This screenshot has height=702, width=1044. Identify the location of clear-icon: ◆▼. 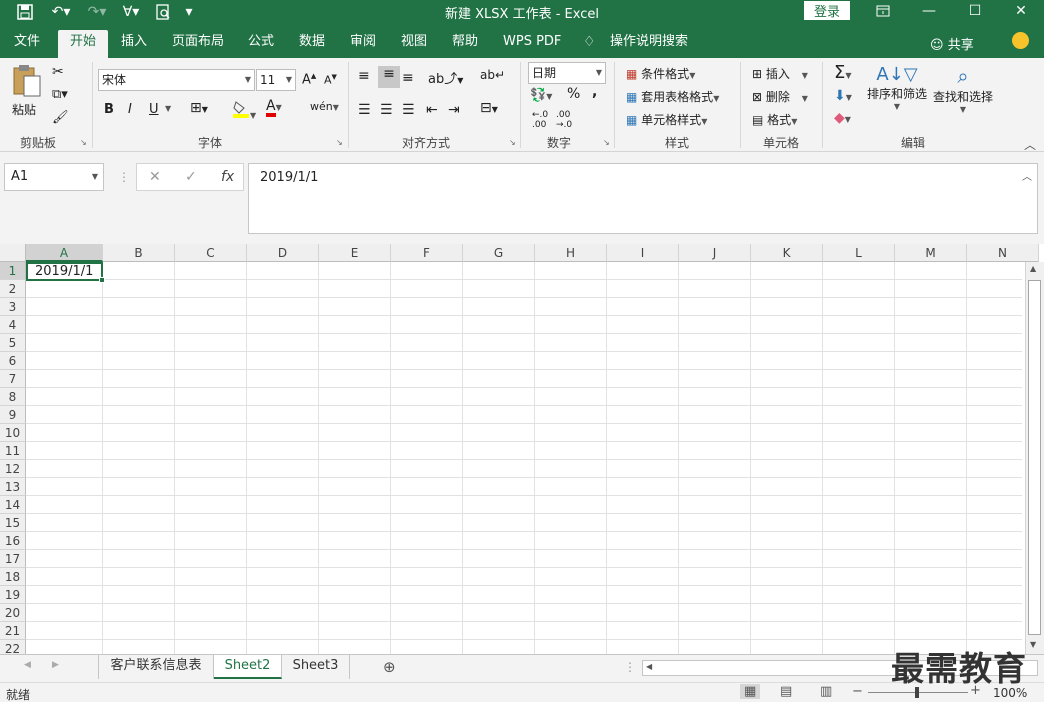
(842, 118).